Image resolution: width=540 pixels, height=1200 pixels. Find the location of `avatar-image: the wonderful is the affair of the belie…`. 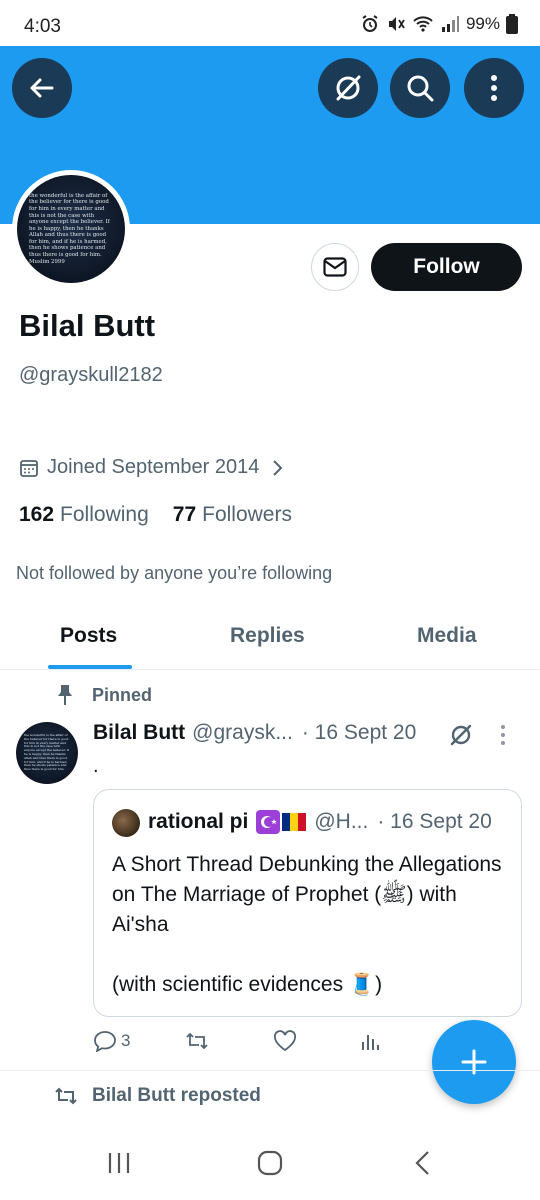

avatar-image: the wonderful is the affair of the belie… is located at coordinates (71, 229).